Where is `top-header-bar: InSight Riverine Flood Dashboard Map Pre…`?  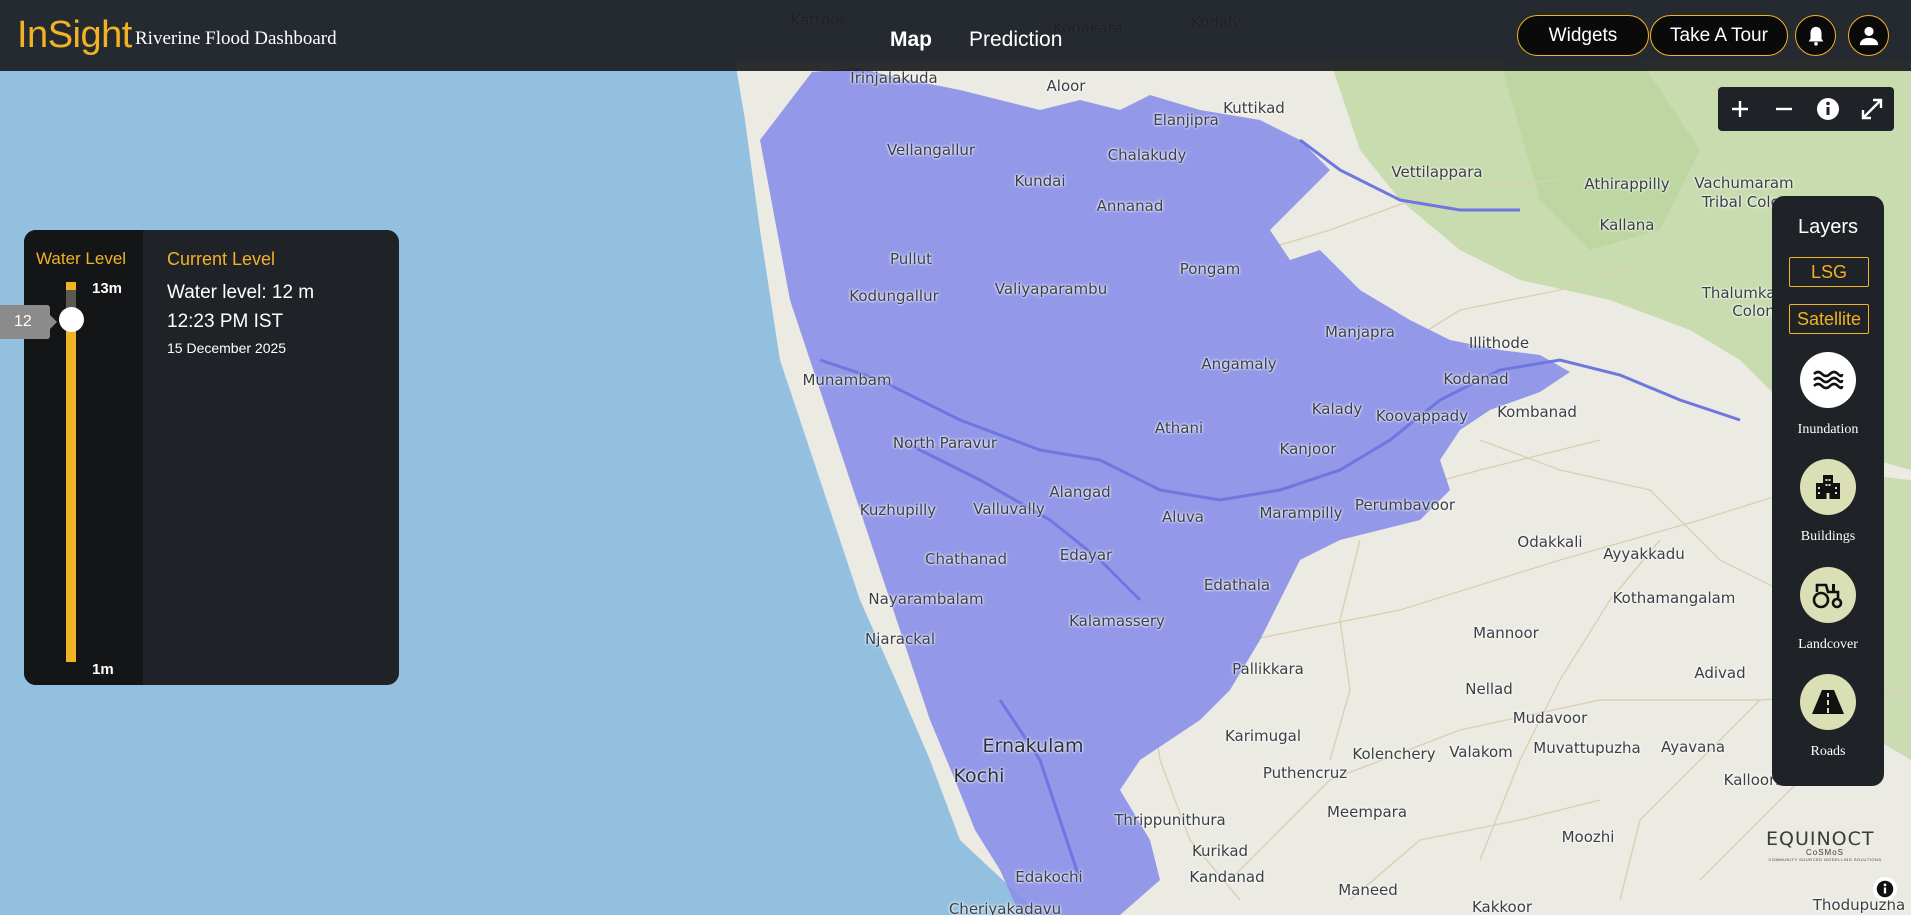 top-header-bar: InSight Riverine Flood Dashboard Map Pre… is located at coordinates (955, 35).